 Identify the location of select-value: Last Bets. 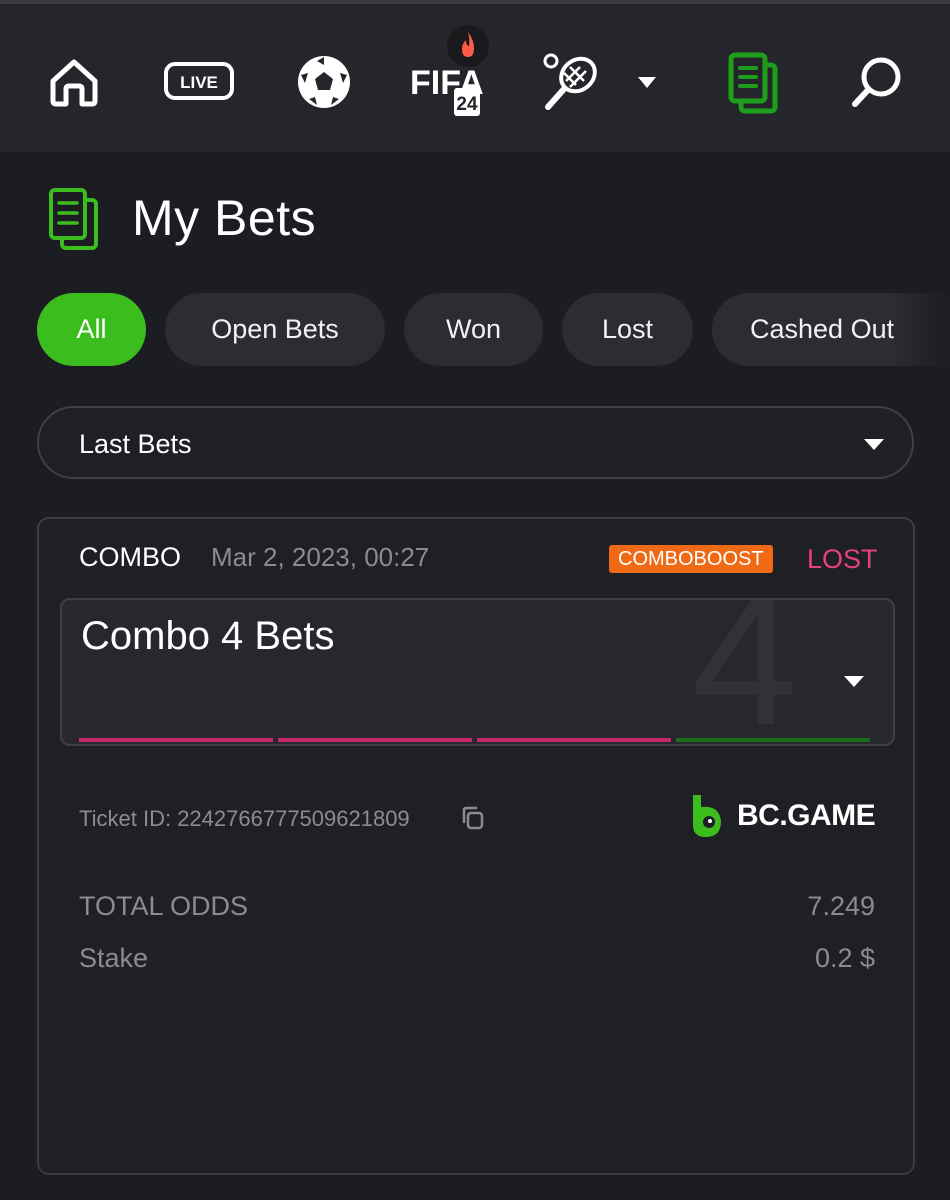
(135, 444).